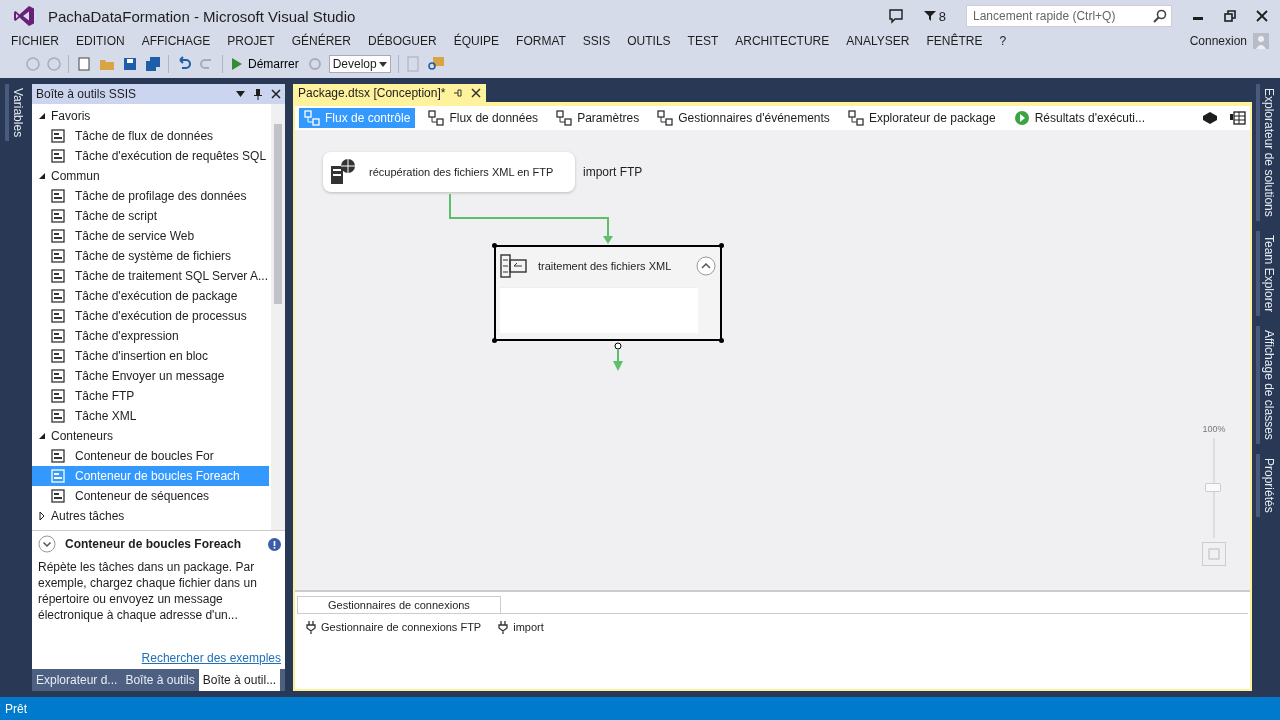 The image size is (1280, 720). I want to click on connections-tab: Gestionnaires de connexions, so click(399, 604).